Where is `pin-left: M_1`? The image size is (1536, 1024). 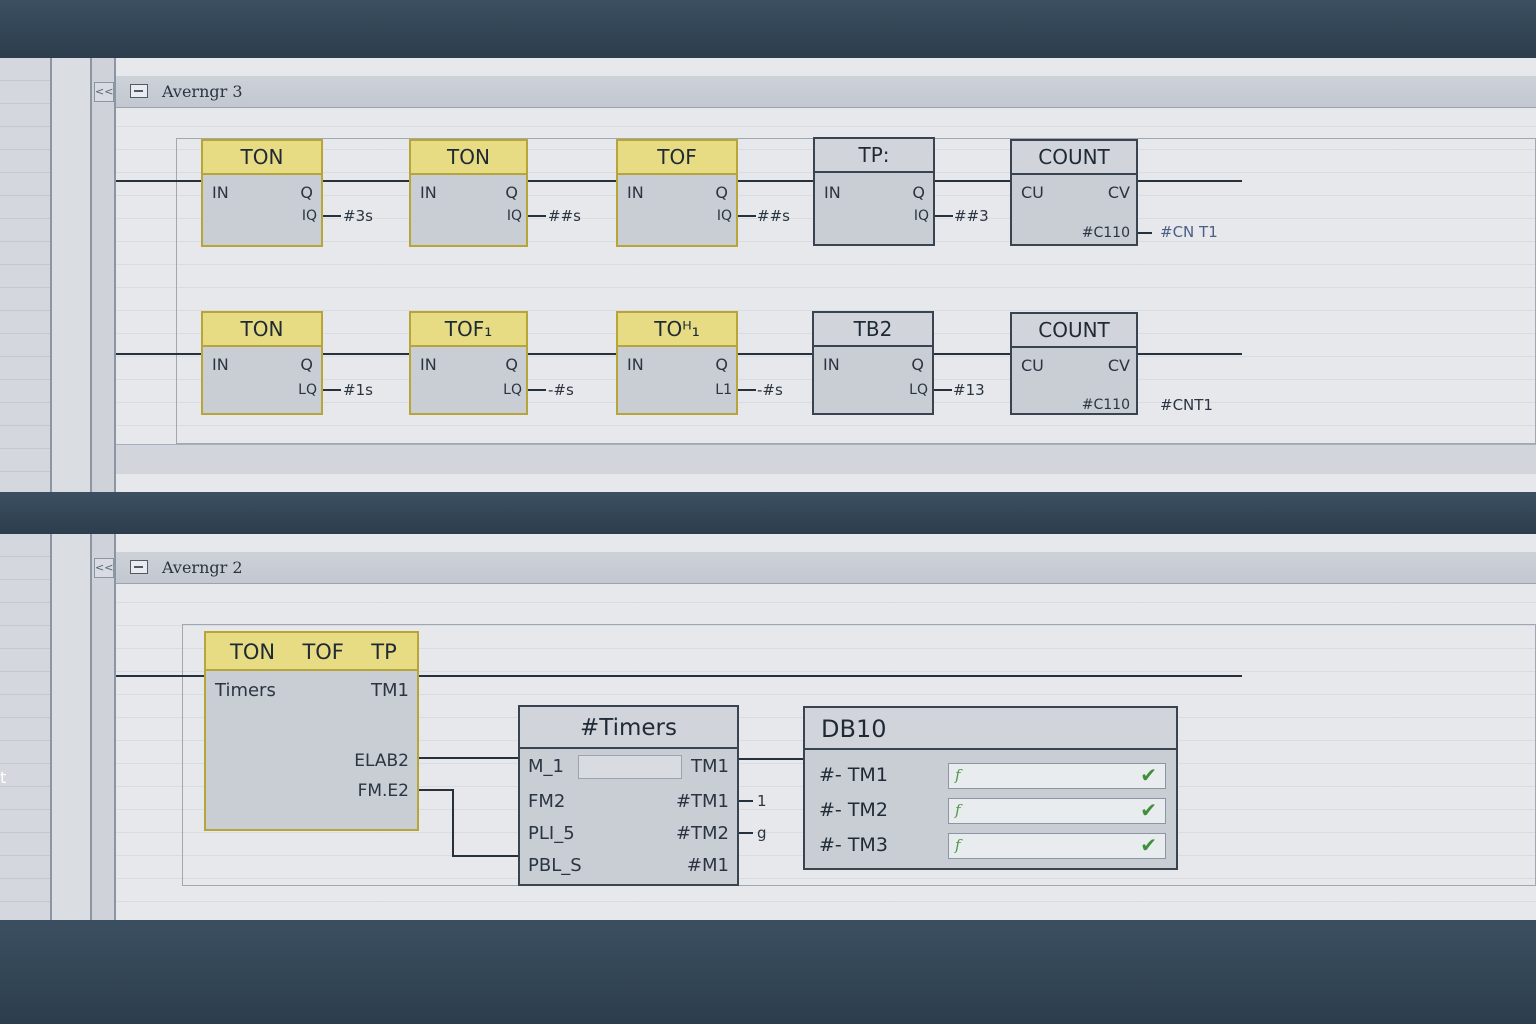 pin-left: M_1 is located at coordinates (546, 766).